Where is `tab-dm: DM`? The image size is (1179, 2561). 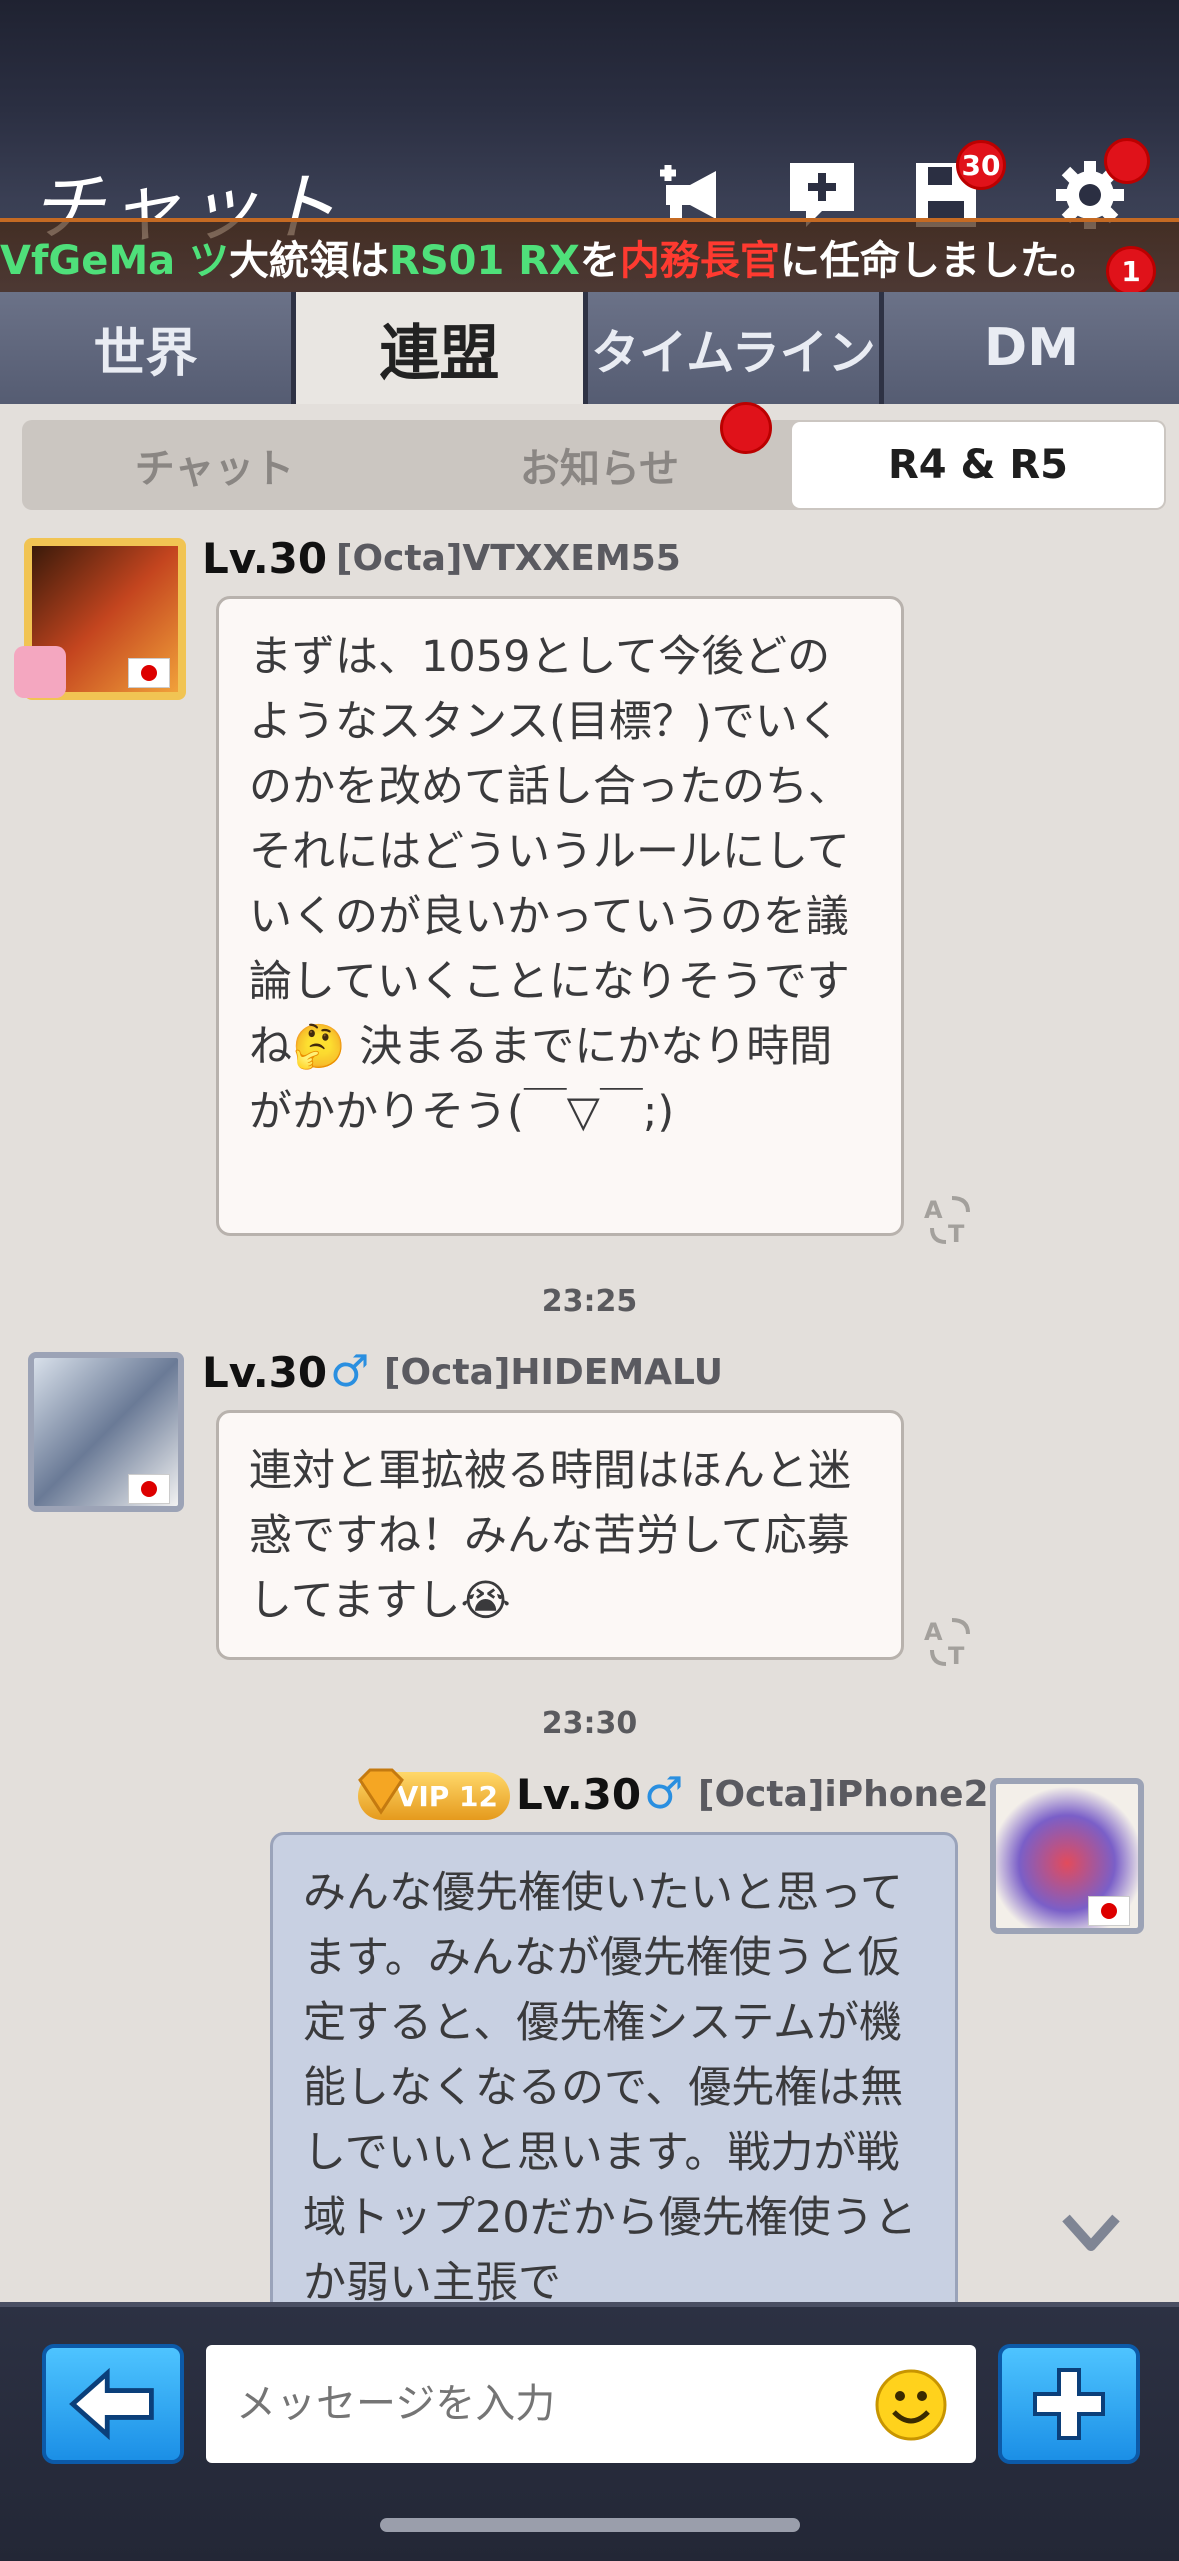
tab-dm: DM is located at coordinates (1031, 348).